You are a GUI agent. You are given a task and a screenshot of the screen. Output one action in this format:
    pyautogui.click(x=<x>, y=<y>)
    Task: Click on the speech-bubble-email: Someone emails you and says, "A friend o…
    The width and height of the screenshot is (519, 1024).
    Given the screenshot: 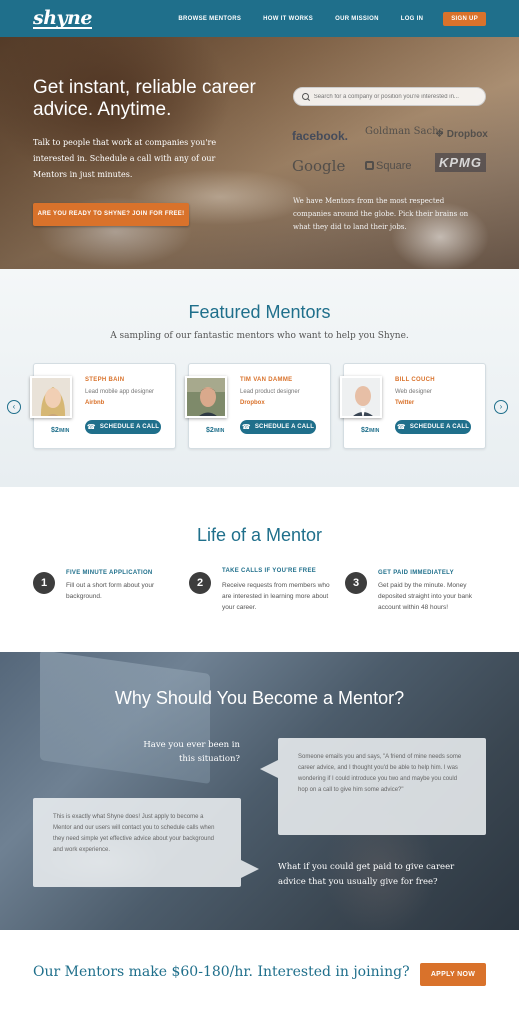 What is the action you would take?
    pyautogui.click(x=373, y=786)
    